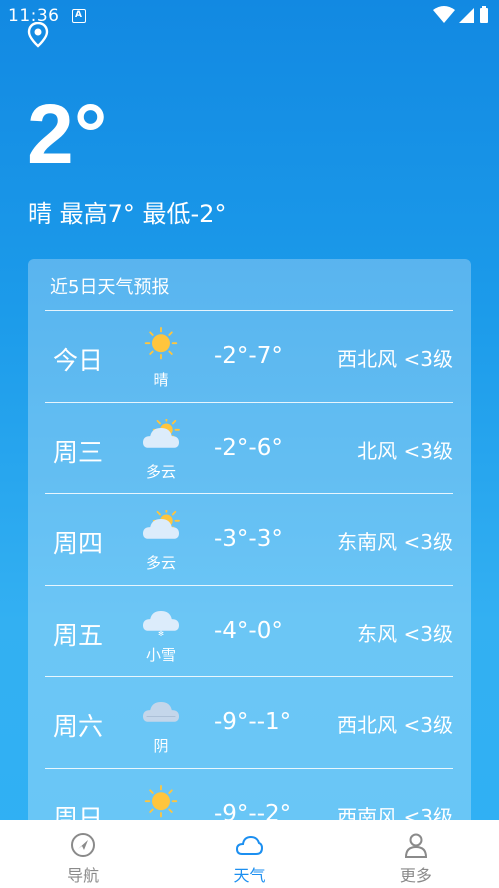 This screenshot has height=888, width=499. I want to click on forecast-day: 周三, so click(78, 452).